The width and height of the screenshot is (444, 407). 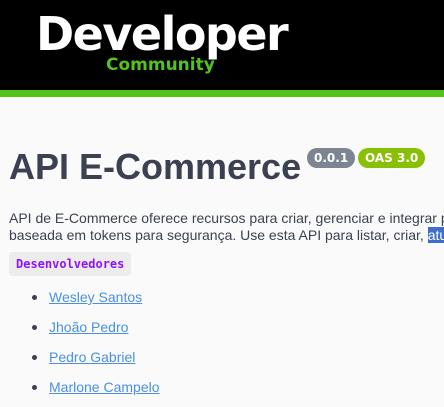 I want to click on list-item: Marlone Campelo, so click(x=150, y=387).